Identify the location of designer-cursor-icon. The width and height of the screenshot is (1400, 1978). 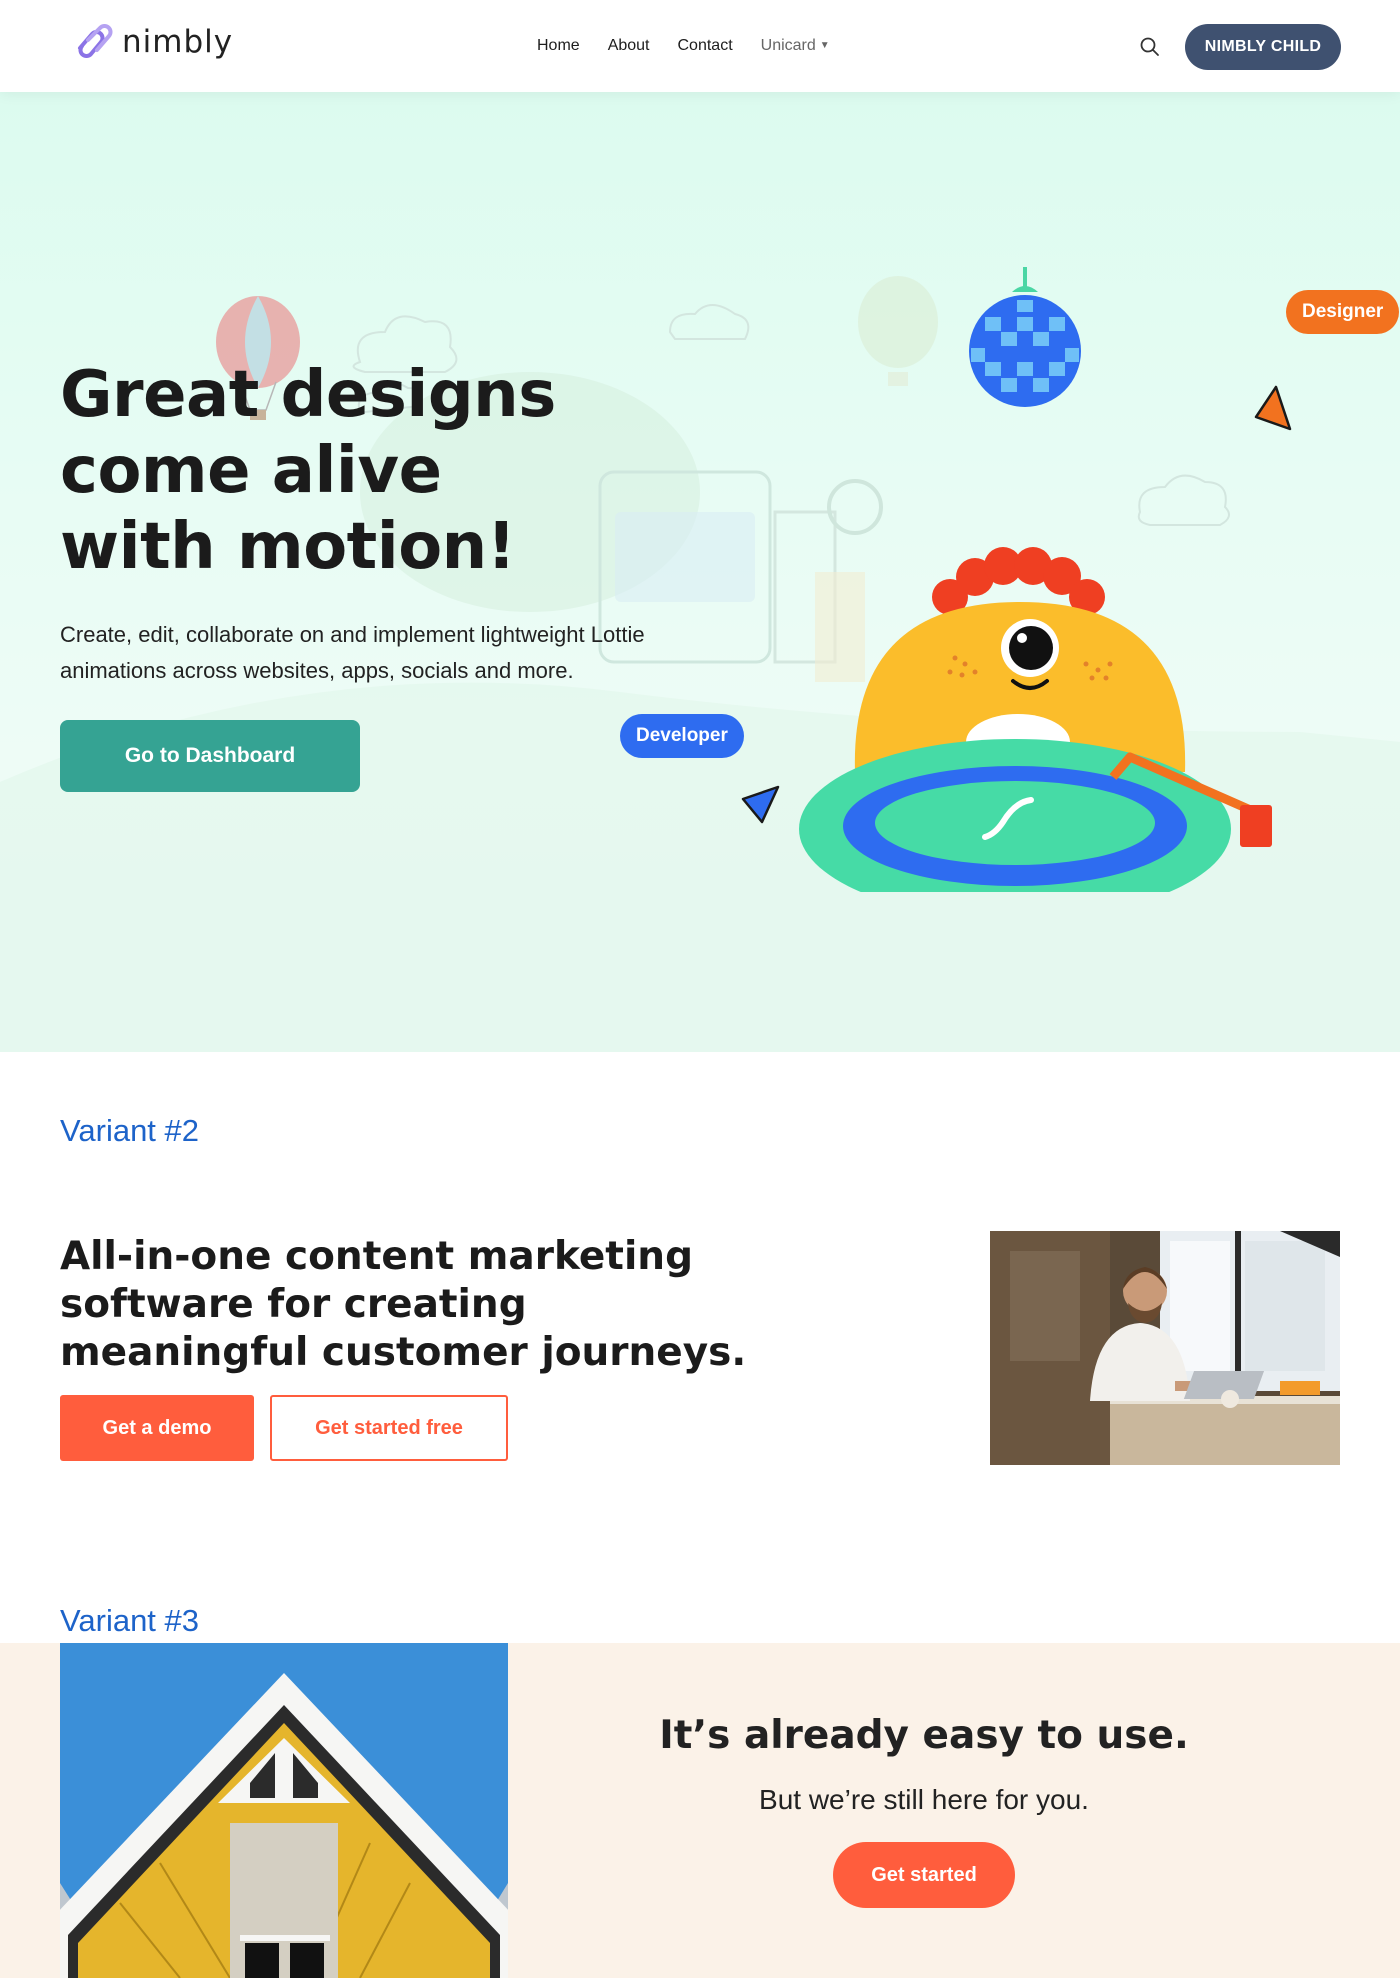
(1273, 408).